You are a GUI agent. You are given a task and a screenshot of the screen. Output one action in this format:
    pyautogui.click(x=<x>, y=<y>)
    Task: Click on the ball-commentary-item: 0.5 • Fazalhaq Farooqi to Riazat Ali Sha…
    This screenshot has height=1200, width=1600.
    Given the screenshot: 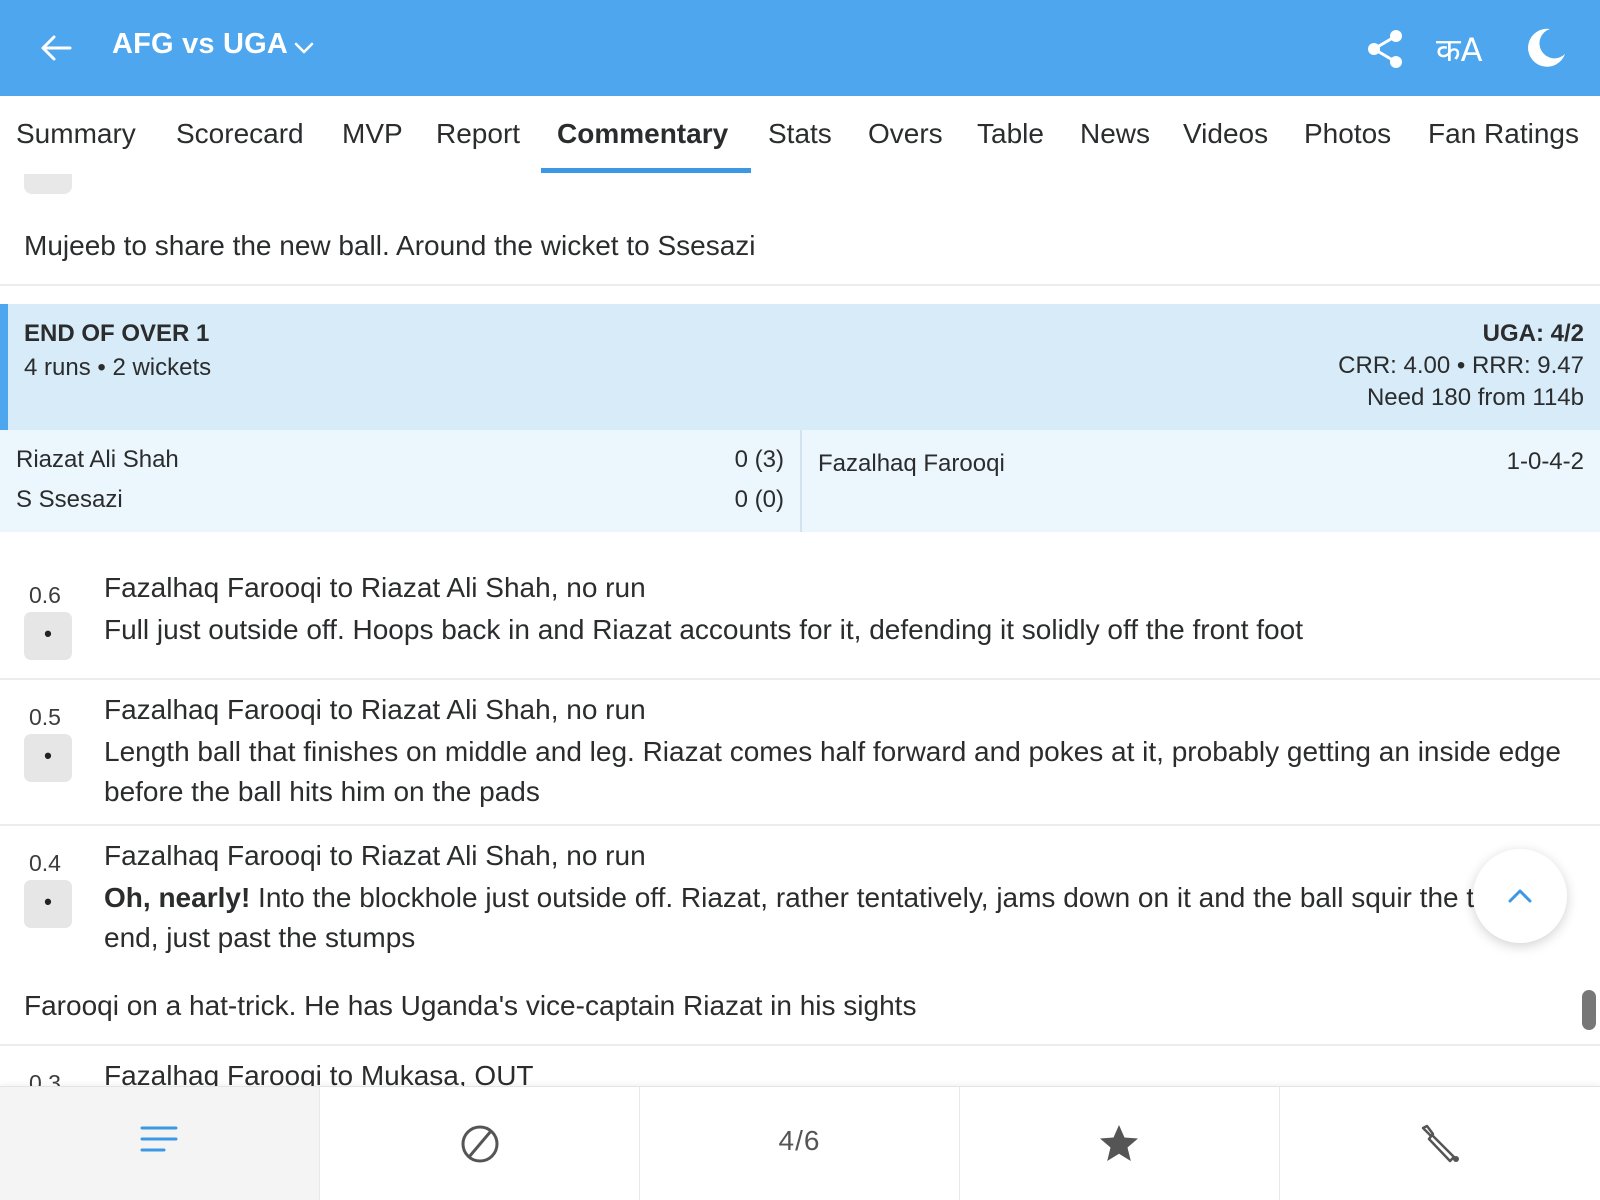 What is the action you would take?
    pyautogui.click(x=800, y=759)
    